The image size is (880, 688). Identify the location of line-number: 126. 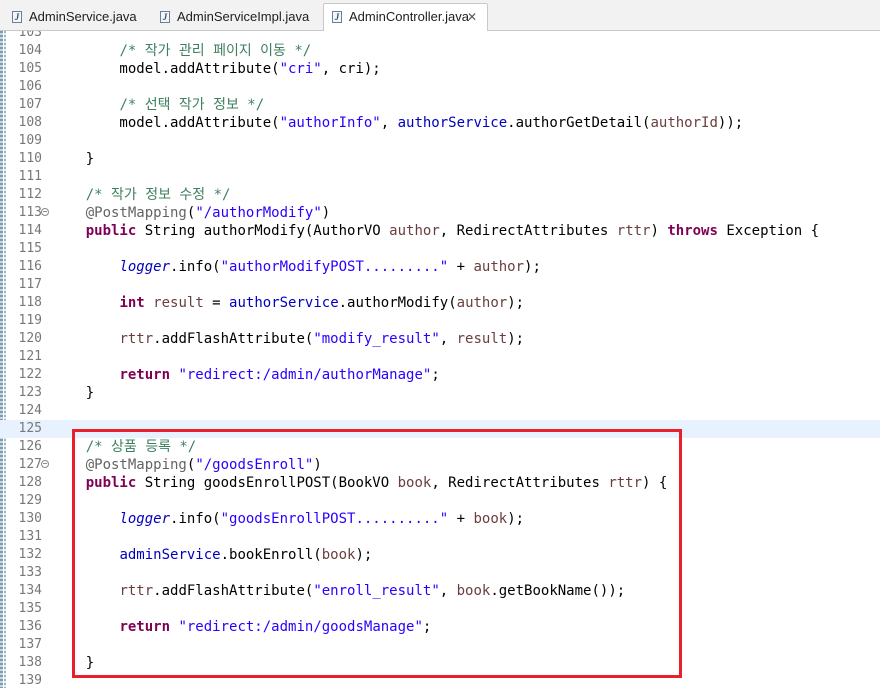
(30, 446).